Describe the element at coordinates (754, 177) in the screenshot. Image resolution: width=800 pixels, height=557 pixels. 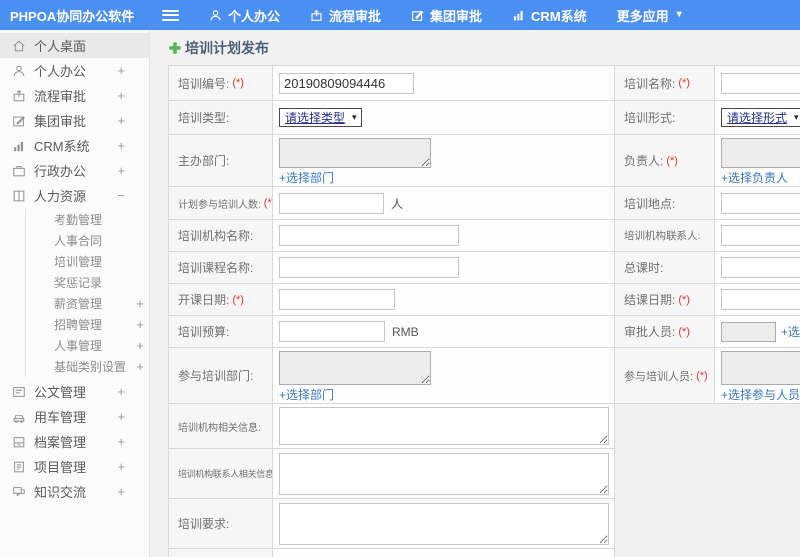
I see `select-leader-link: +选择负责人` at that location.